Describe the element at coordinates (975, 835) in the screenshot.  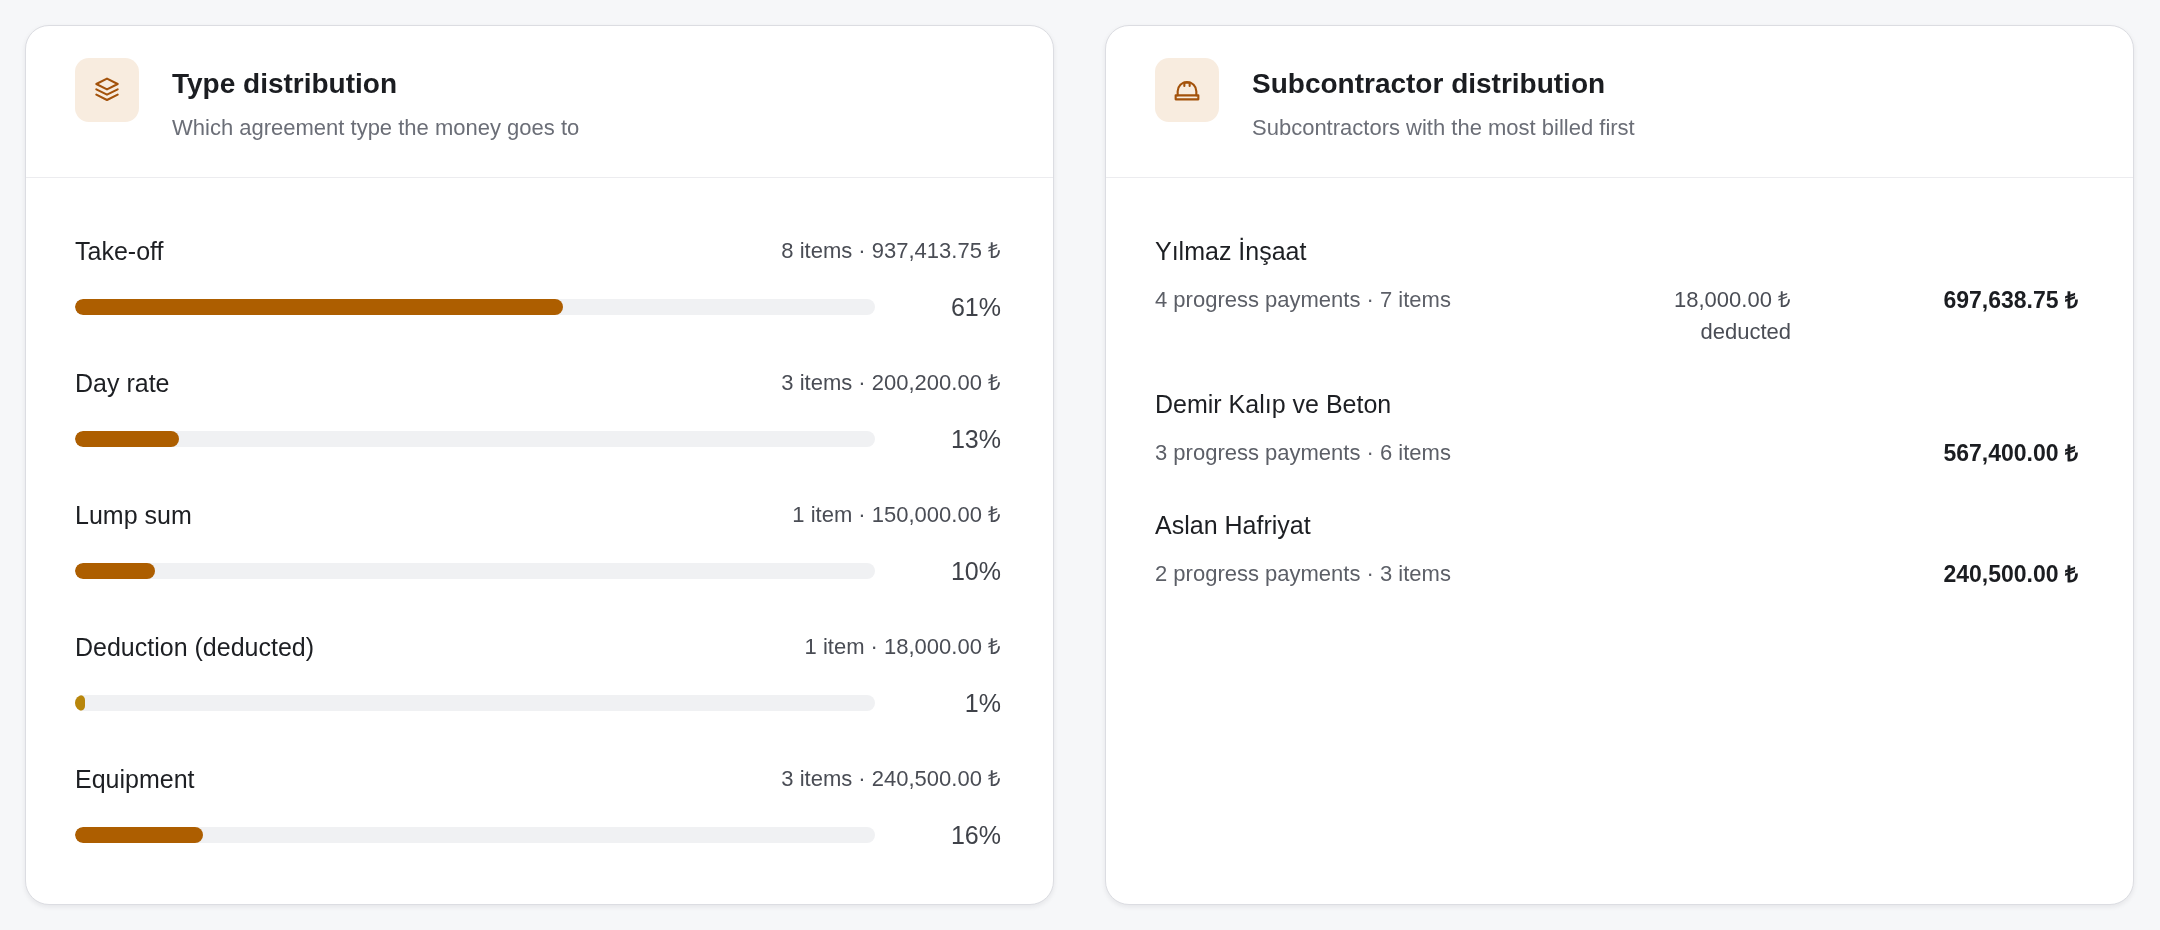
I see `percent-label: 16%` at that location.